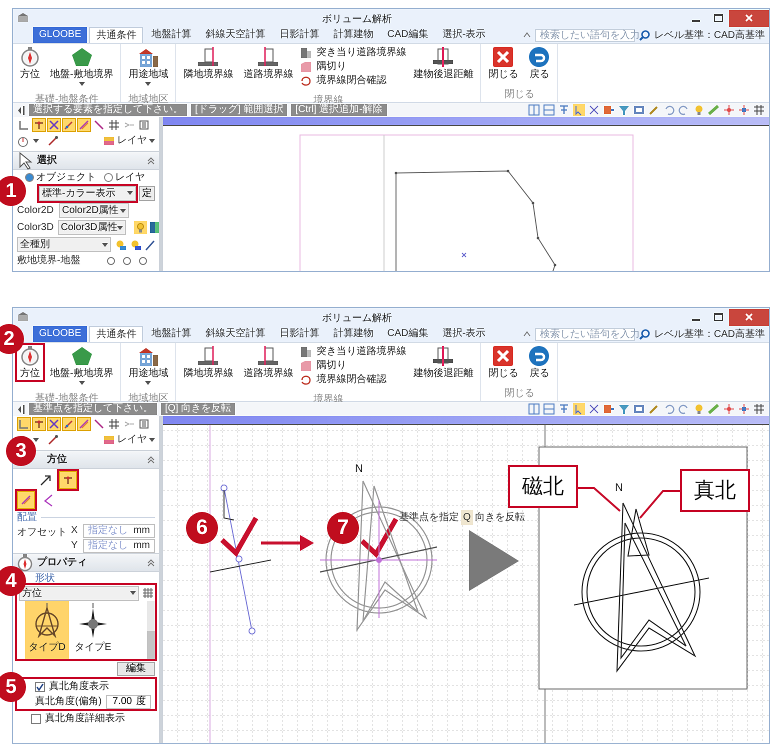  What do you see at coordinates (464, 255) in the screenshot?
I see `cross-mark` at bounding box center [464, 255].